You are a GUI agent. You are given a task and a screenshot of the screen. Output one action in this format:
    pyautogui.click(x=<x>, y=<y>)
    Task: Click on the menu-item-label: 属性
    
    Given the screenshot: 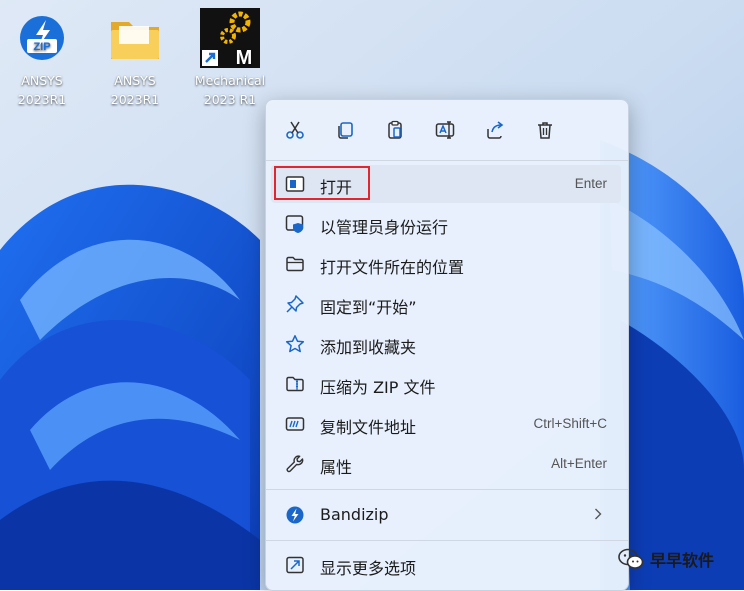 What is the action you would take?
    pyautogui.click(x=336, y=467)
    